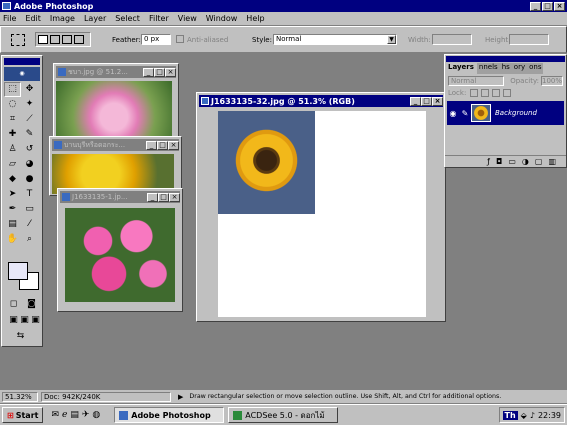 This screenshot has height=425, width=567. I want to click on path-select-icon: ➤, so click(12, 195).